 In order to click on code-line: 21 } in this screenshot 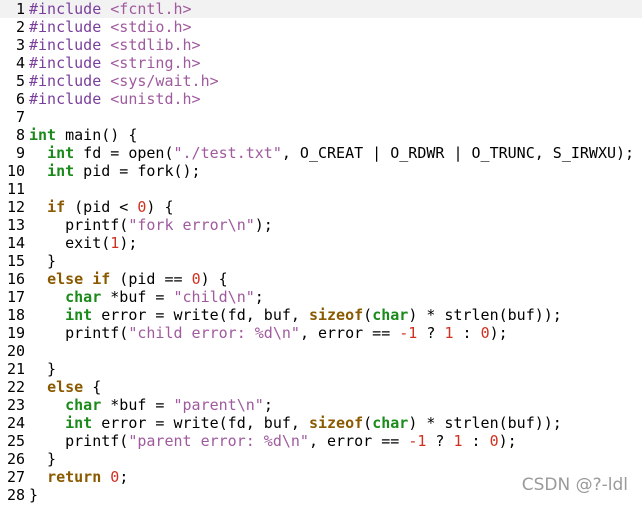, I will do `click(321, 369)`.